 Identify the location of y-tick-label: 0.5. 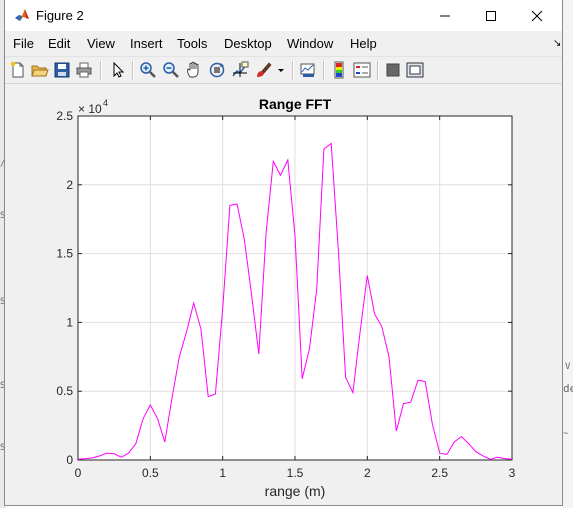
(64, 391).